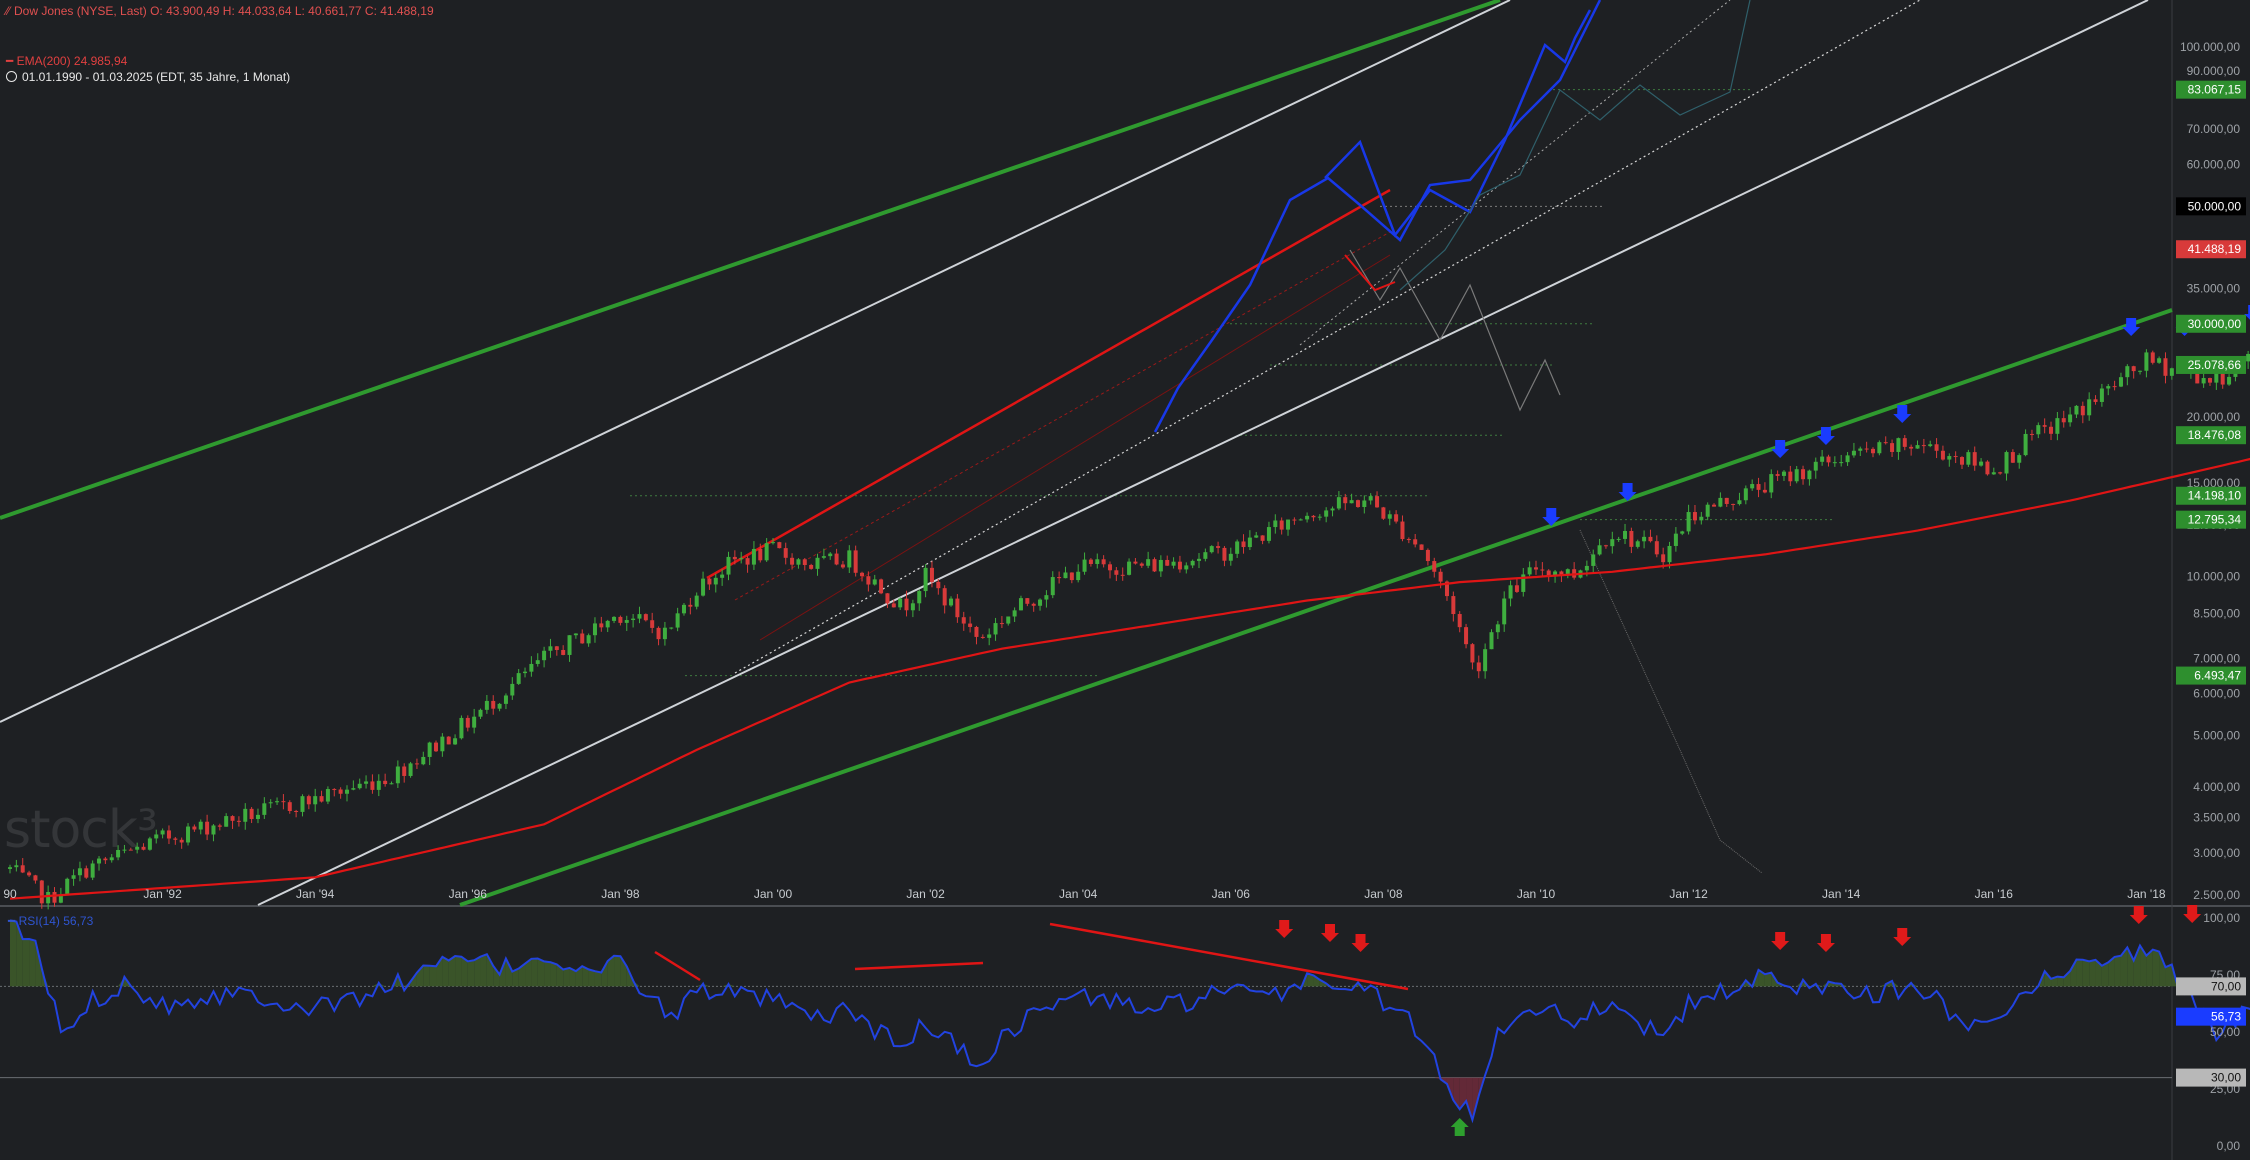 The height and width of the screenshot is (1160, 2250). What do you see at coordinates (2221, 918) in the screenshot?
I see `rsi-tick-label: 100,00` at bounding box center [2221, 918].